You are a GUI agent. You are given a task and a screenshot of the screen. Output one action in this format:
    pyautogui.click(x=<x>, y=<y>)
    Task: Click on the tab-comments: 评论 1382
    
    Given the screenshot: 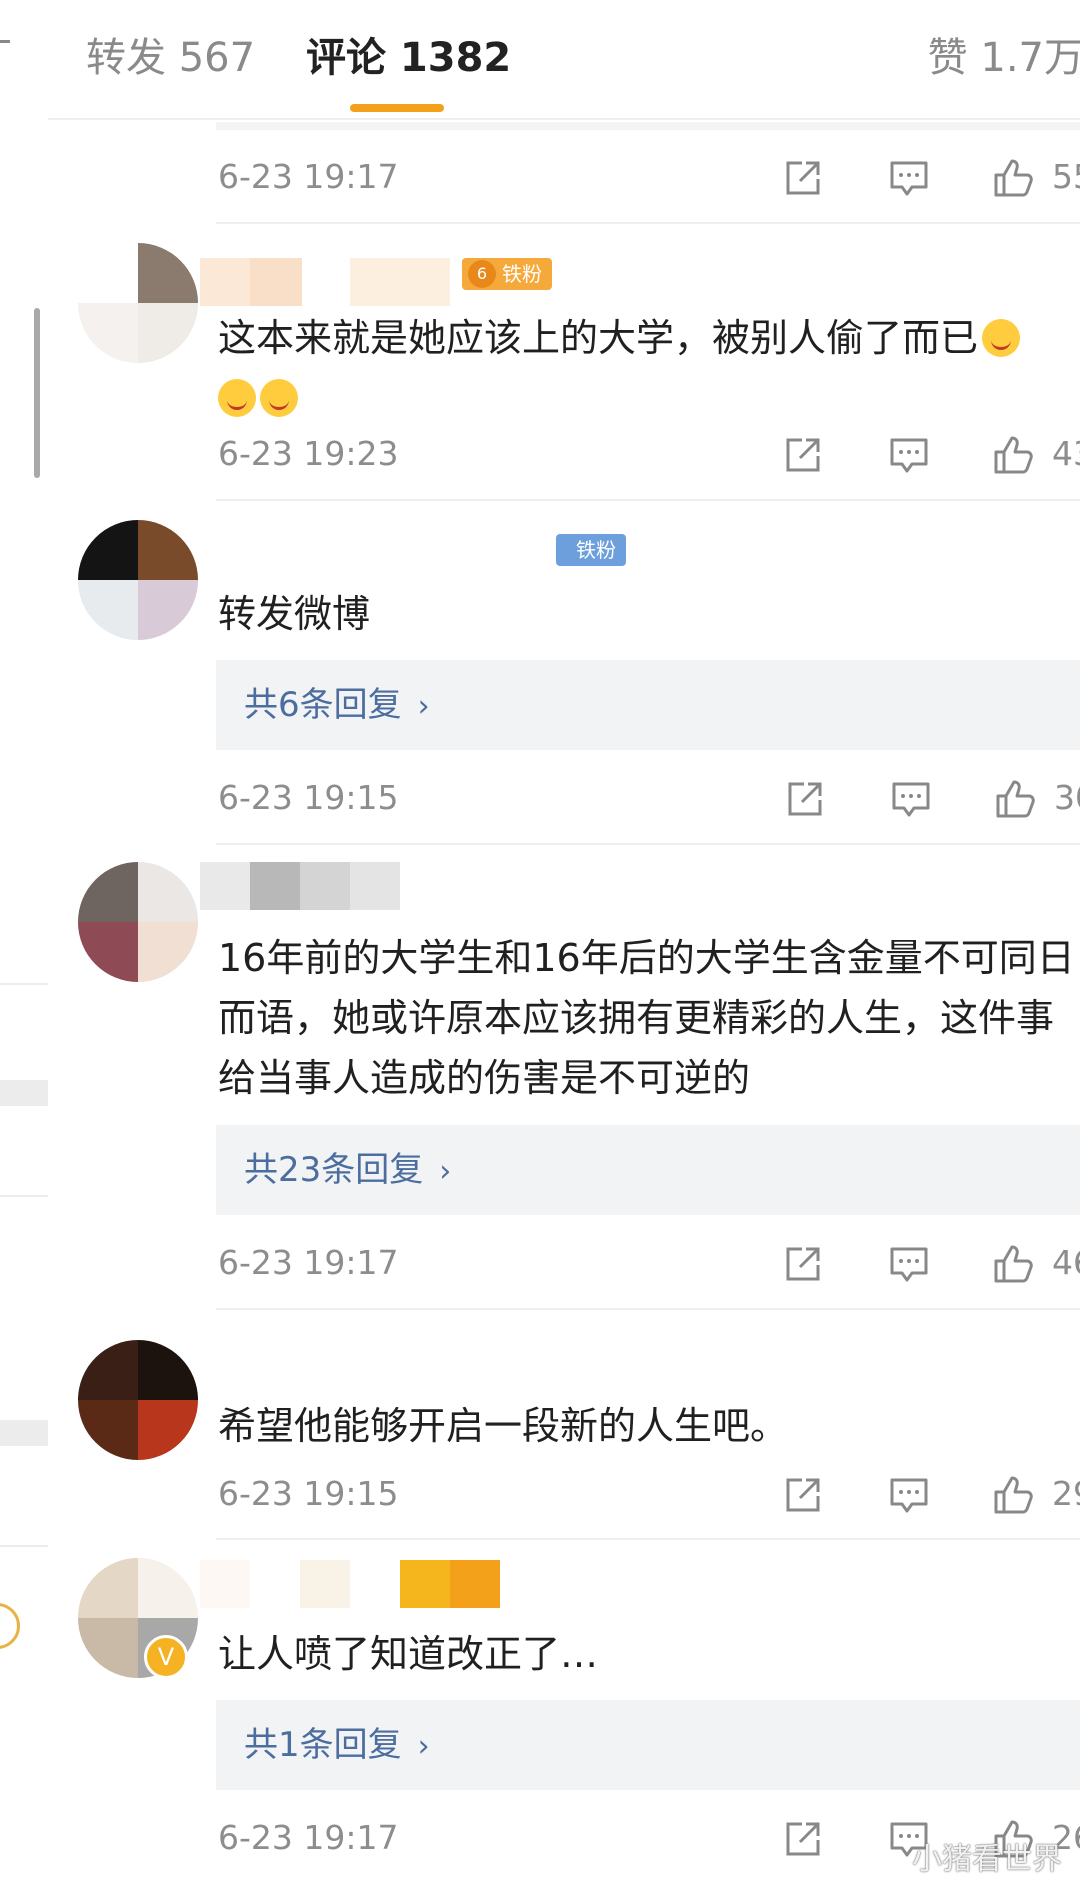 What is the action you would take?
    pyautogui.click(x=408, y=58)
    